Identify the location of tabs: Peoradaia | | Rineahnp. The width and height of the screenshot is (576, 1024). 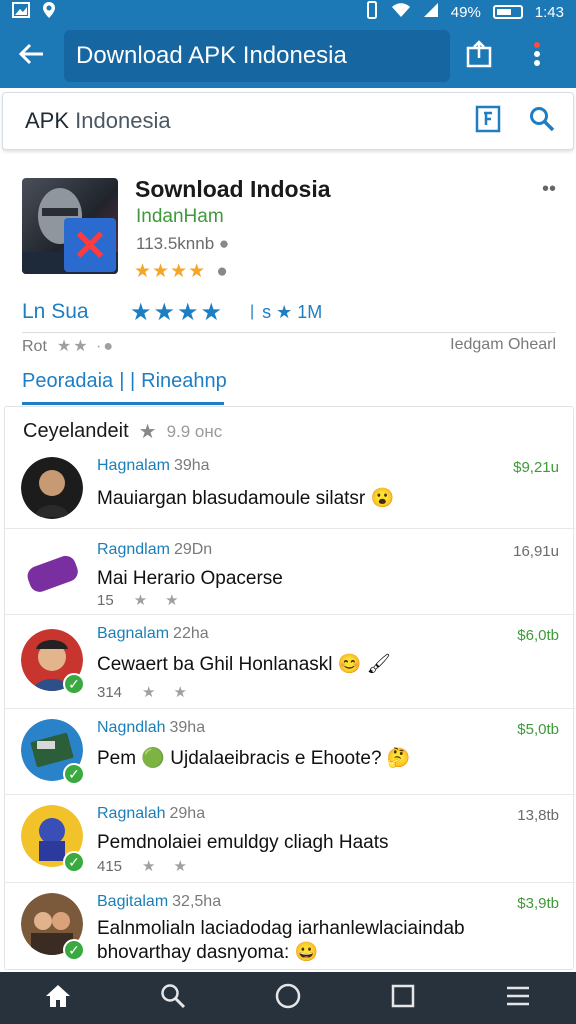
(124, 381).